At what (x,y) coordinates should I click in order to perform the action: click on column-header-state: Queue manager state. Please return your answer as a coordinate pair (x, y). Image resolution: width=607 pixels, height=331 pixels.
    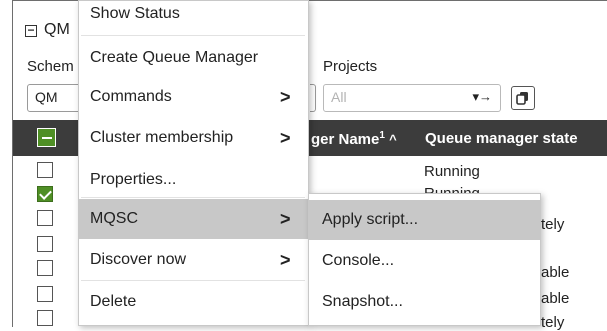
    Looking at the image, I should click on (501, 138).